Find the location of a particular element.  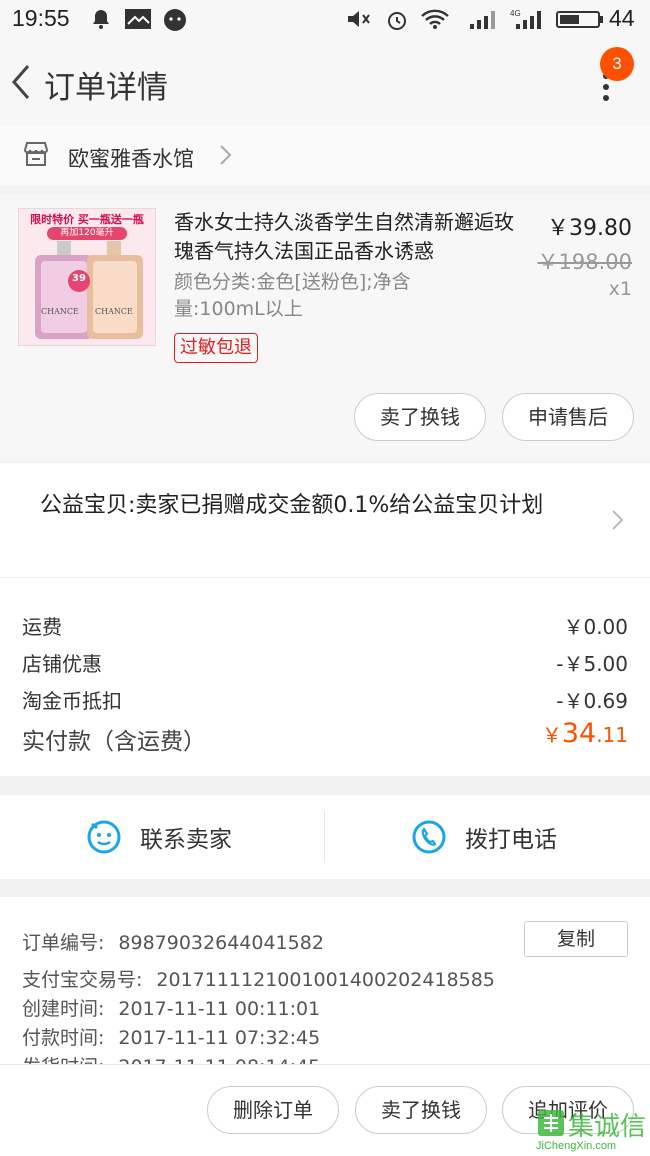

thumb-banner: 限时特价 买一瓶送一瓶 is located at coordinates (87, 219).